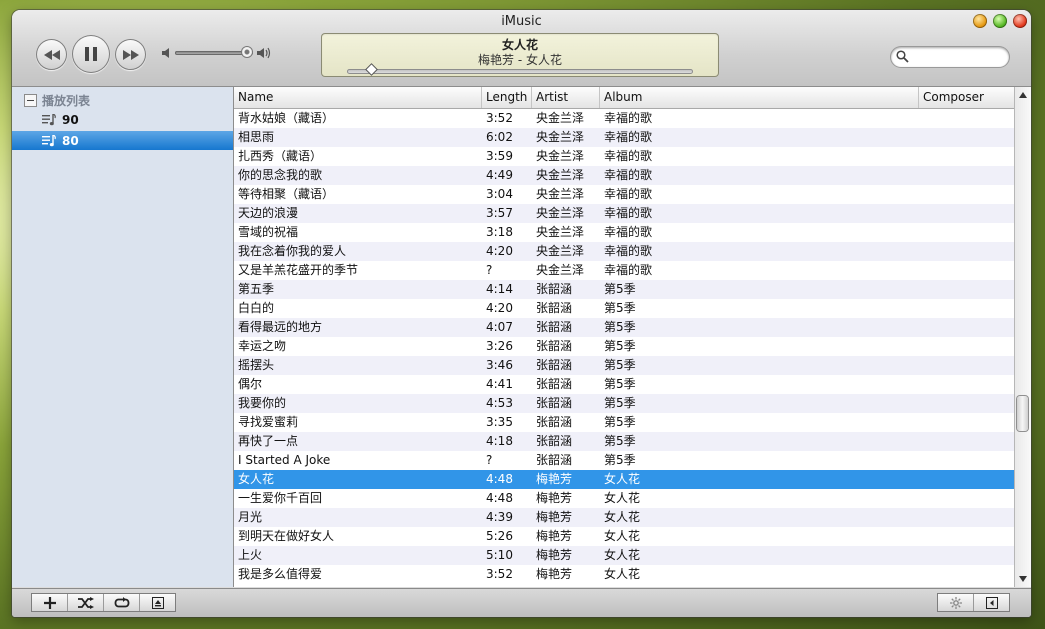  Describe the element at coordinates (624, 118) in the screenshot. I see `table-row: 背水姑娘（藏语） 3:52 央金兰泽 幸福的歌` at that location.